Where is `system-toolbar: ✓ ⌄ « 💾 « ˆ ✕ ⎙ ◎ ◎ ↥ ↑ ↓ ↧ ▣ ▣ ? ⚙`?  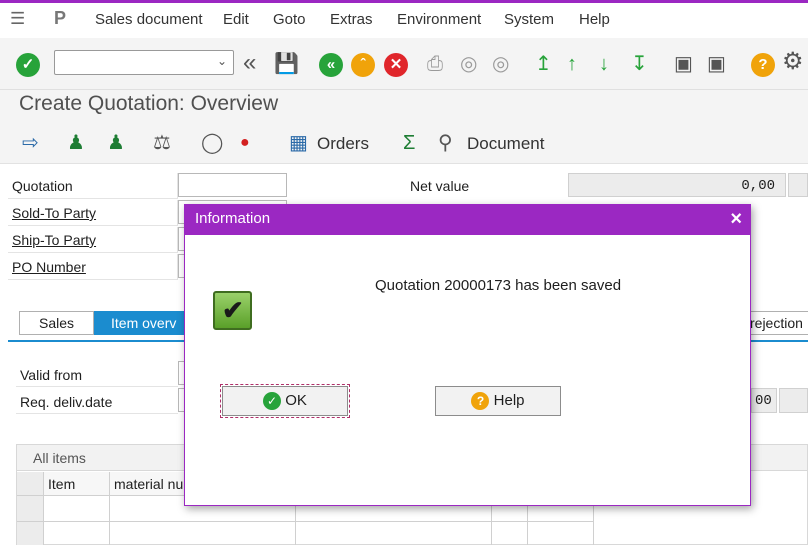 system-toolbar: ✓ ⌄ « 💾 « ˆ ✕ ⎙ ◎ ◎ ↥ ↑ ↓ ↧ ▣ ▣ ? ⚙ is located at coordinates (404, 64).